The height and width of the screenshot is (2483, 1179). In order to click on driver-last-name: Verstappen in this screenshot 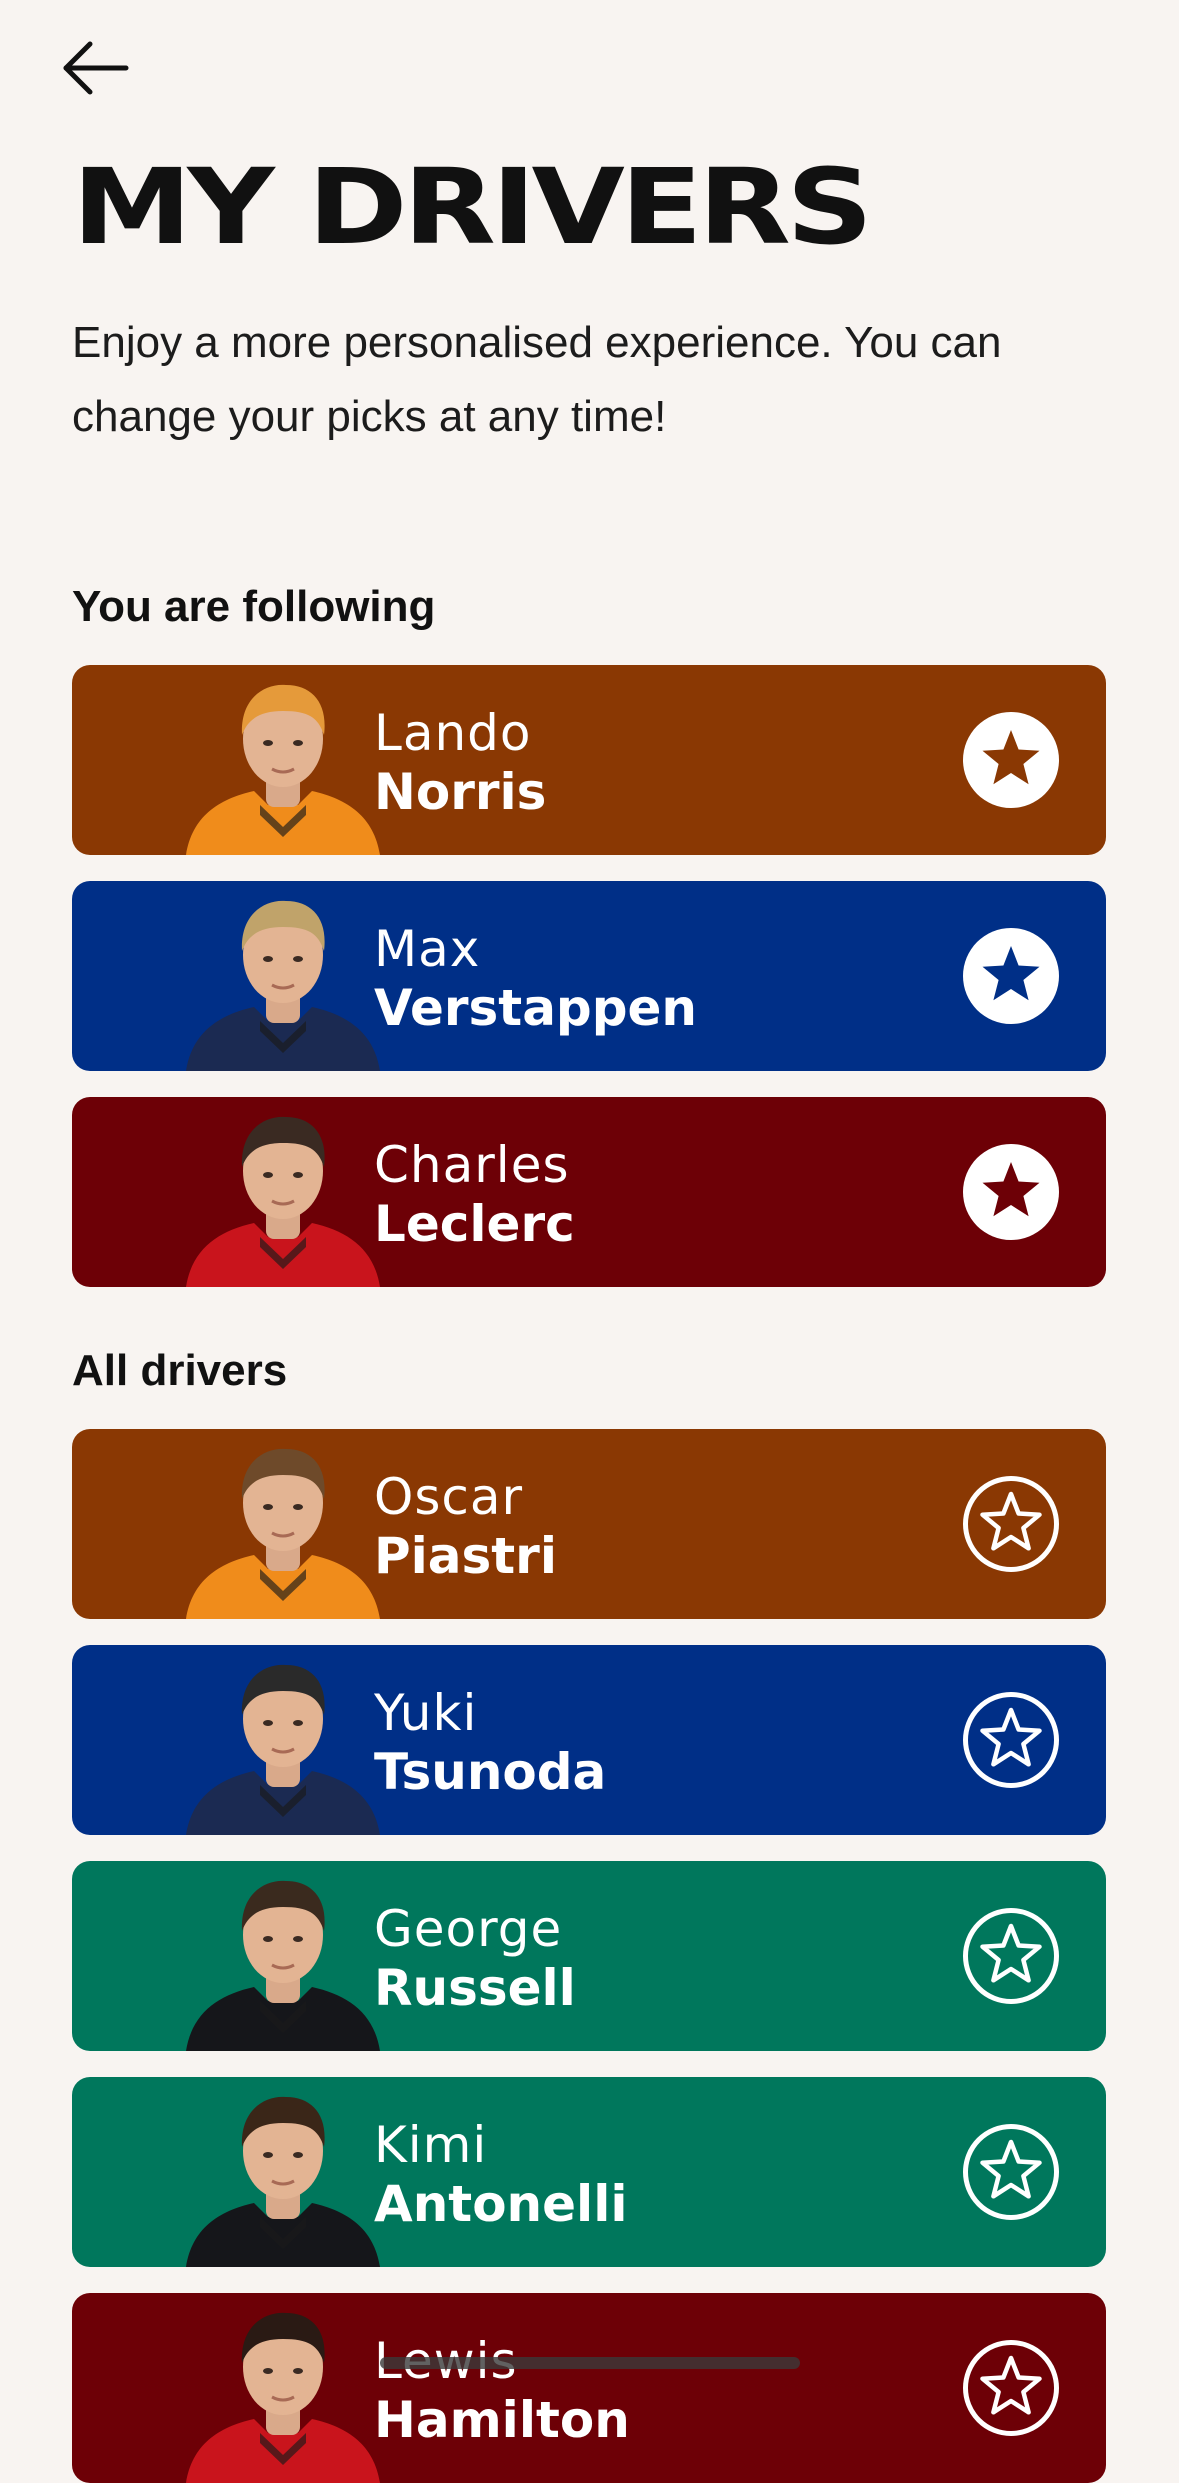, I will do `click(536, 1008)`.